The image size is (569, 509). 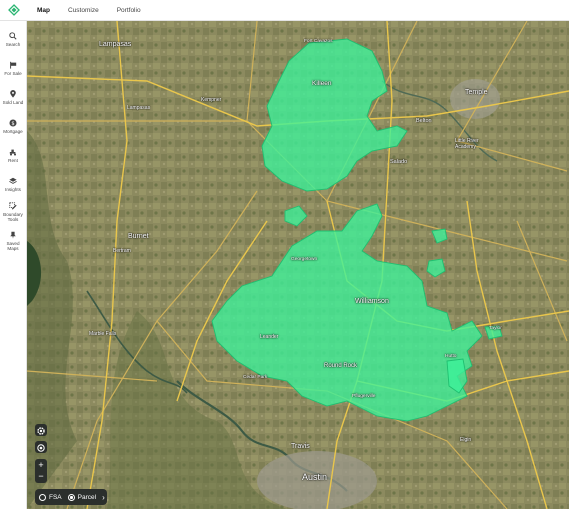 I want to click on sidebar-item-mortgage: $ Mortgage, so click(x=13, y=126).